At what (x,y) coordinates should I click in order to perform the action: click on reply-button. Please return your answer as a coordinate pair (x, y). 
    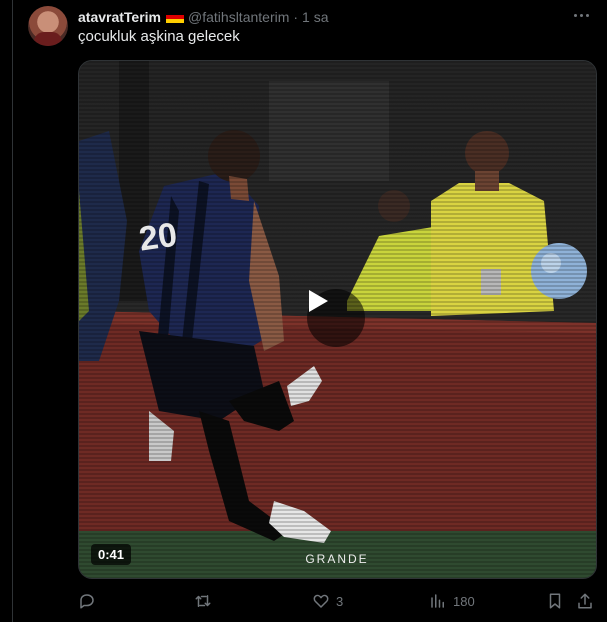
    Looking at the image, I should click on (90, 601).